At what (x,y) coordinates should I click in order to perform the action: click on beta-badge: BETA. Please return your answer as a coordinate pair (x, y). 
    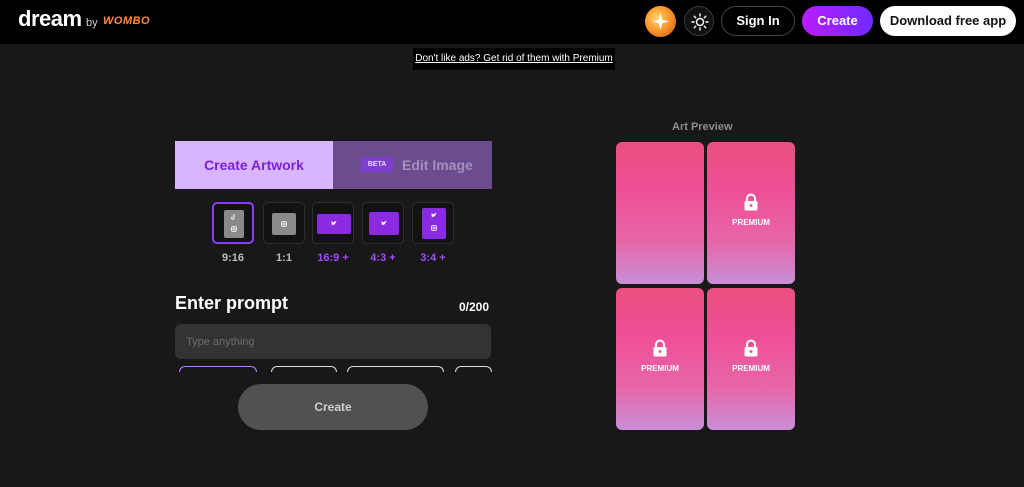
    Looking at the image, I should click on (377, 164).